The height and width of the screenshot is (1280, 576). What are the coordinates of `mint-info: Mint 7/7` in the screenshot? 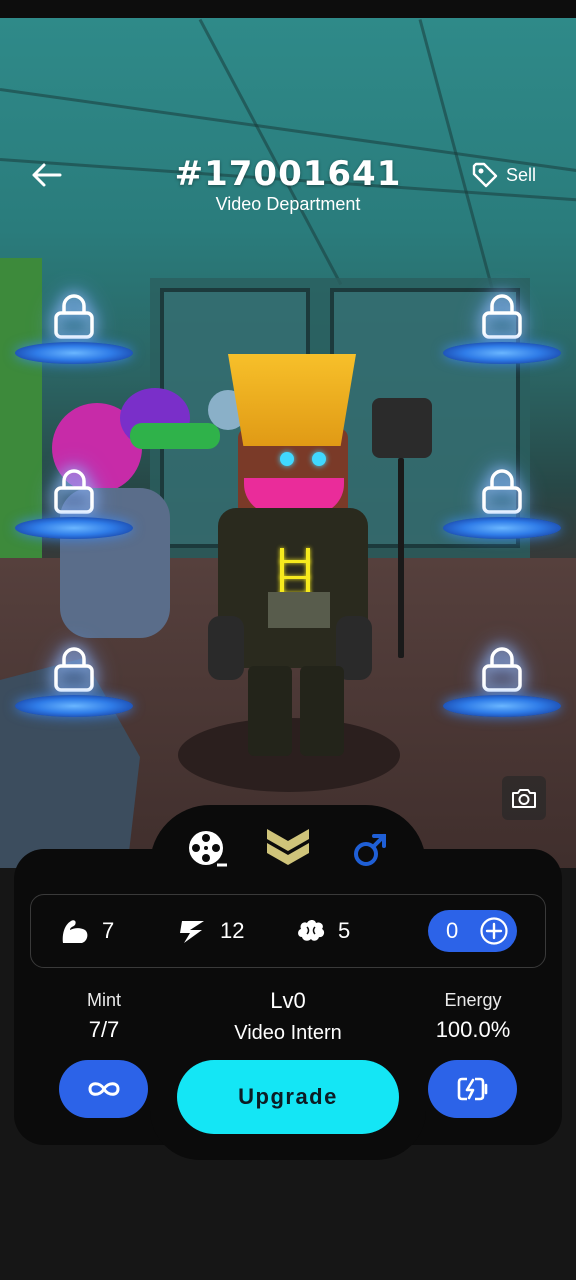 It's located at (104, 1016).